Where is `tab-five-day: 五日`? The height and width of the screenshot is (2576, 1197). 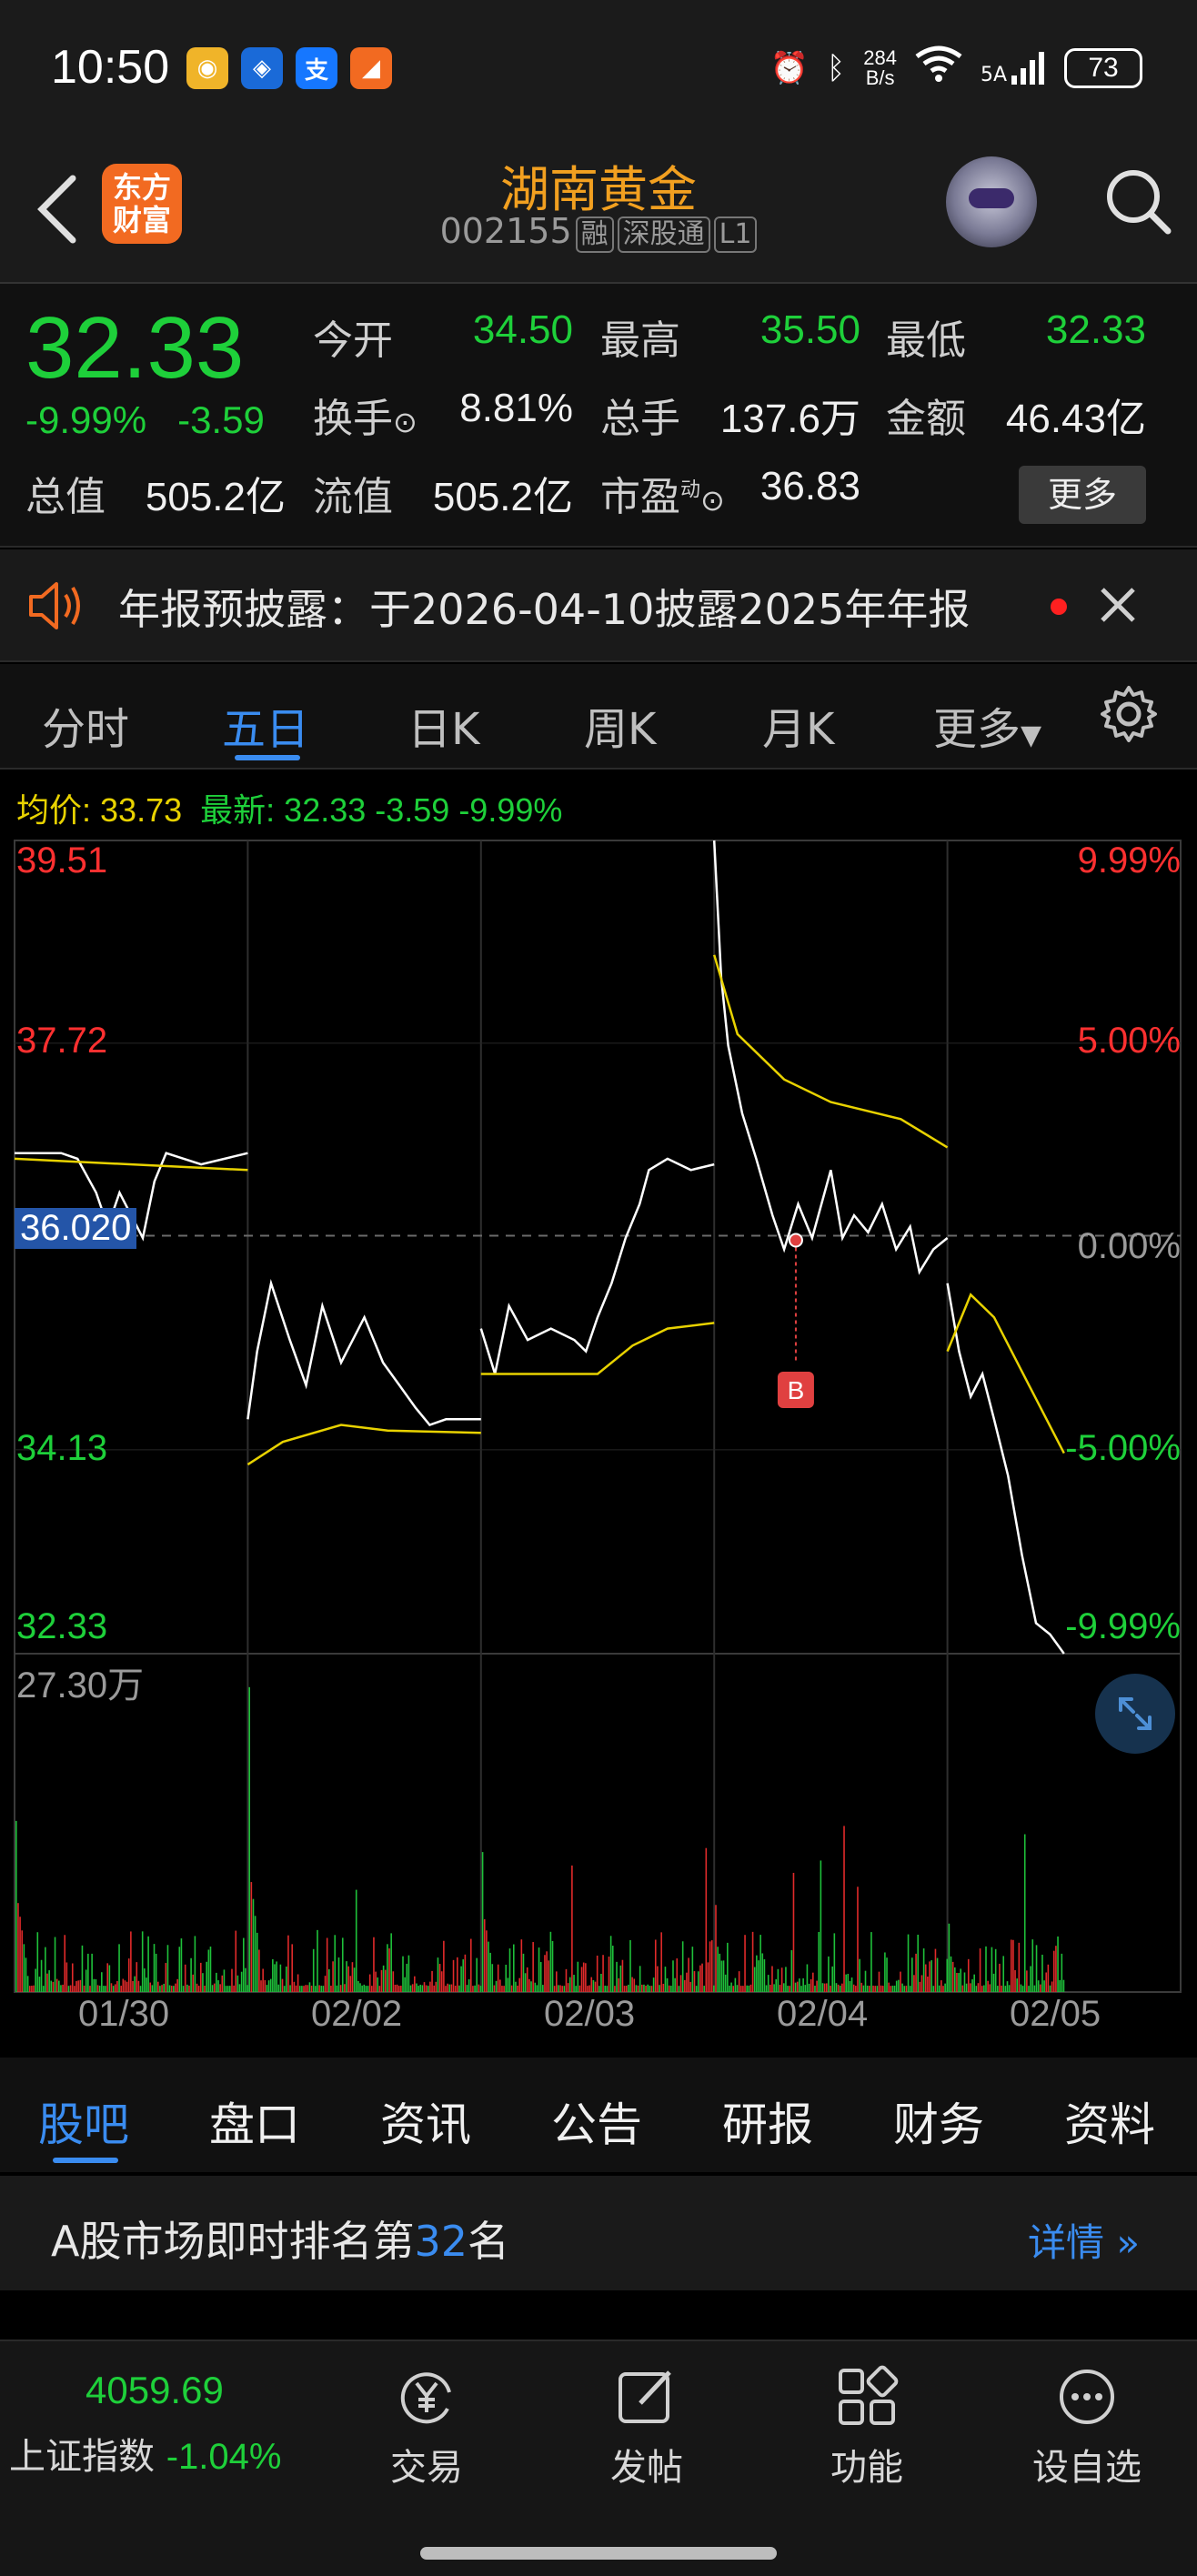
tab-five-day: 五日 is located at coordinates (265, 725).